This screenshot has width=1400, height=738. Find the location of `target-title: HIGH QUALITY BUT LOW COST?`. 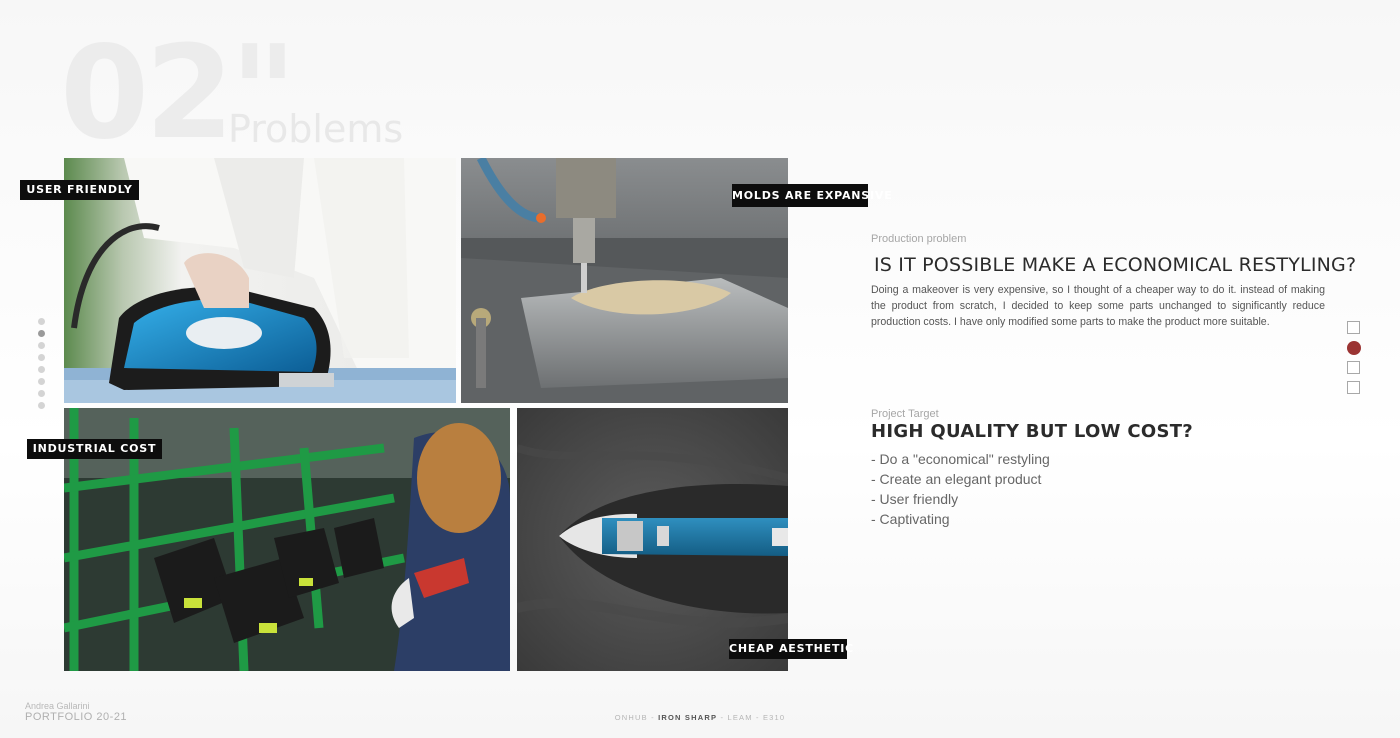

target-title: HIGH QUALITY BUT LOW COST? is located at coordinates (1032, 431).